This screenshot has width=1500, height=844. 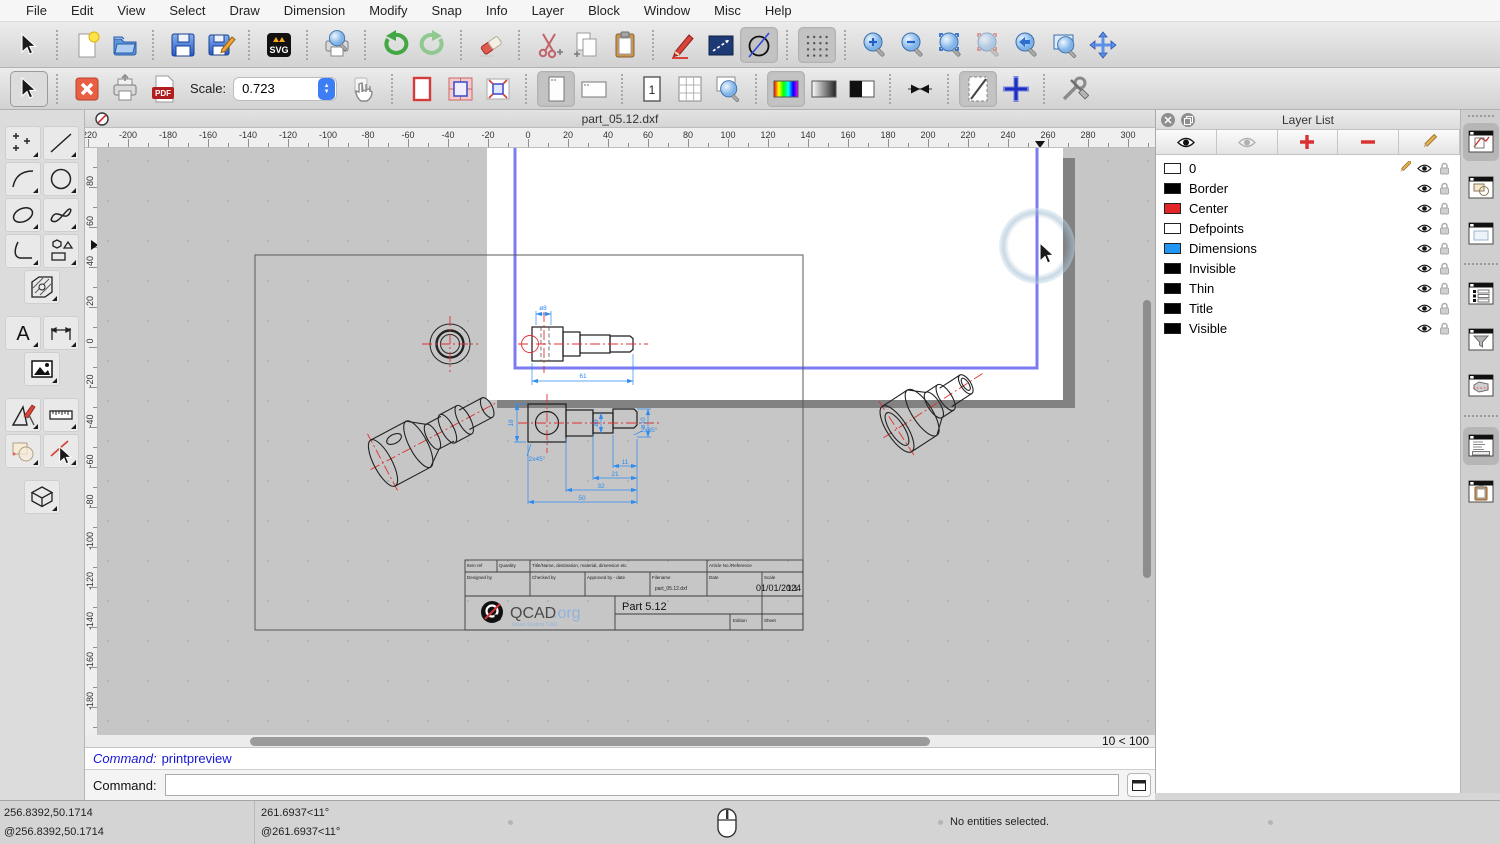 I want to click on hairline-mode-button, so click(x=920, y=89).